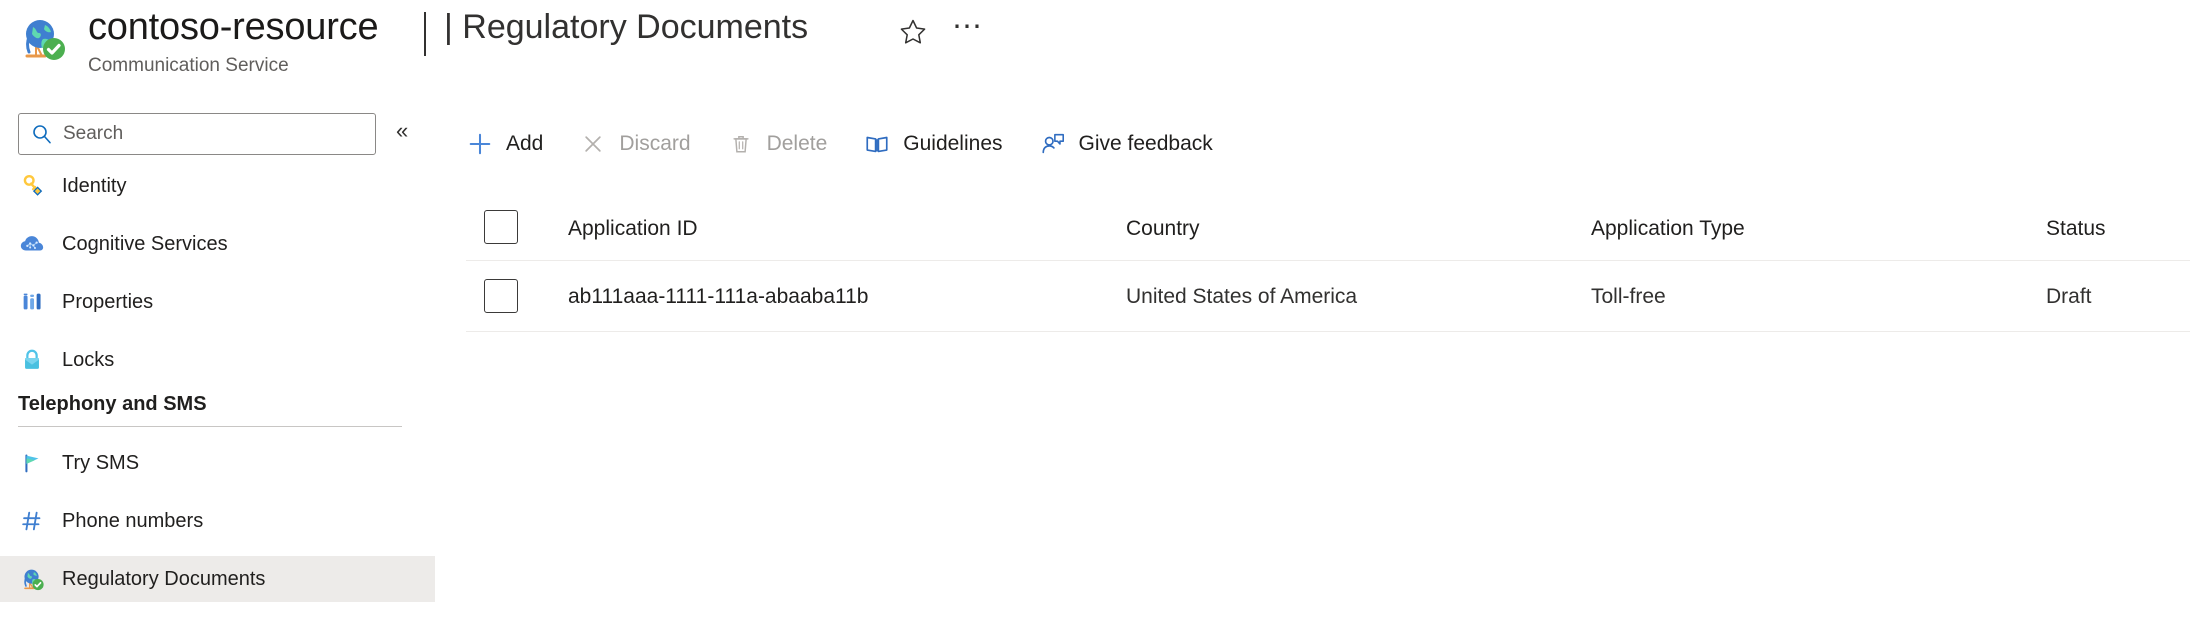 The width and height of the screenshot is (2190, 628). I want to click on sidebar-item-label: Try SMS, so click(101, 462).